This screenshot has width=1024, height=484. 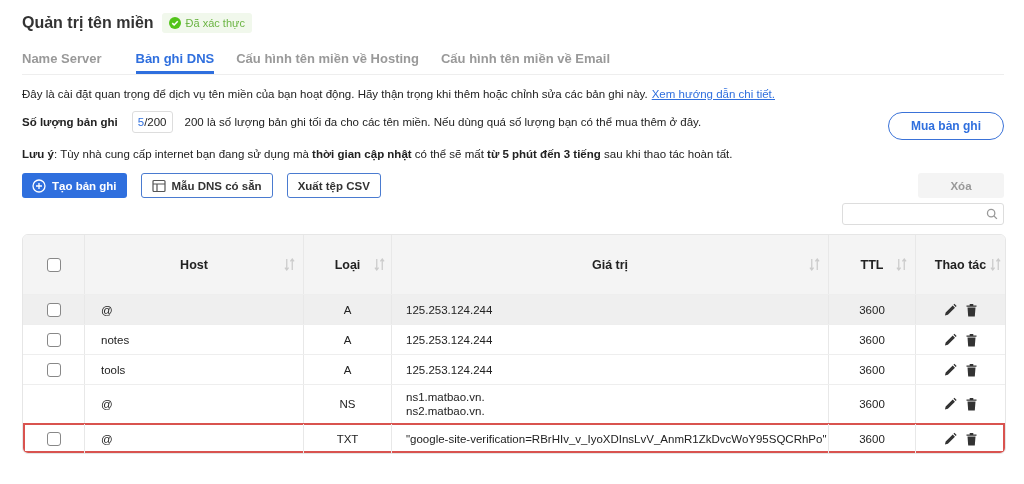 What do you see at coordinates (610, 264) in the screenshot?
I see `column-header: Giá trị` at bounding box center [610, 264].